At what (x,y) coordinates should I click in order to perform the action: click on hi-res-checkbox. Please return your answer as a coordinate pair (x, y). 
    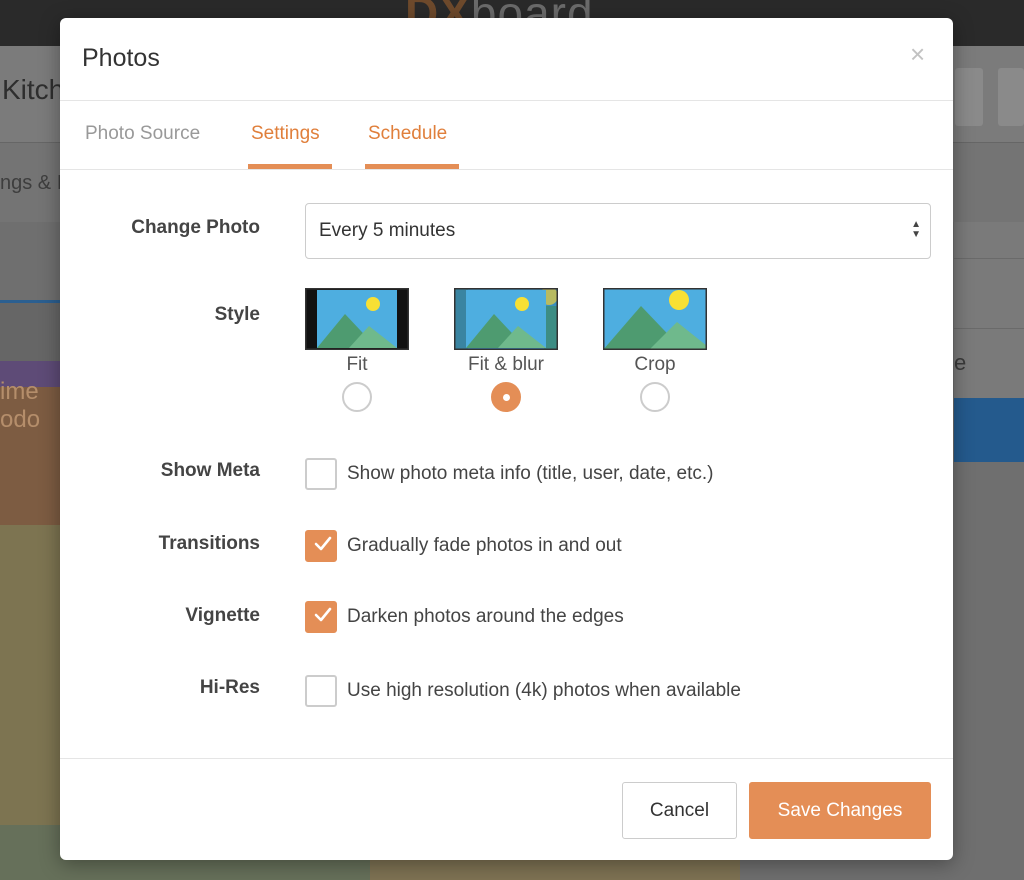
    Looking at the image, I should click on (321, 691).